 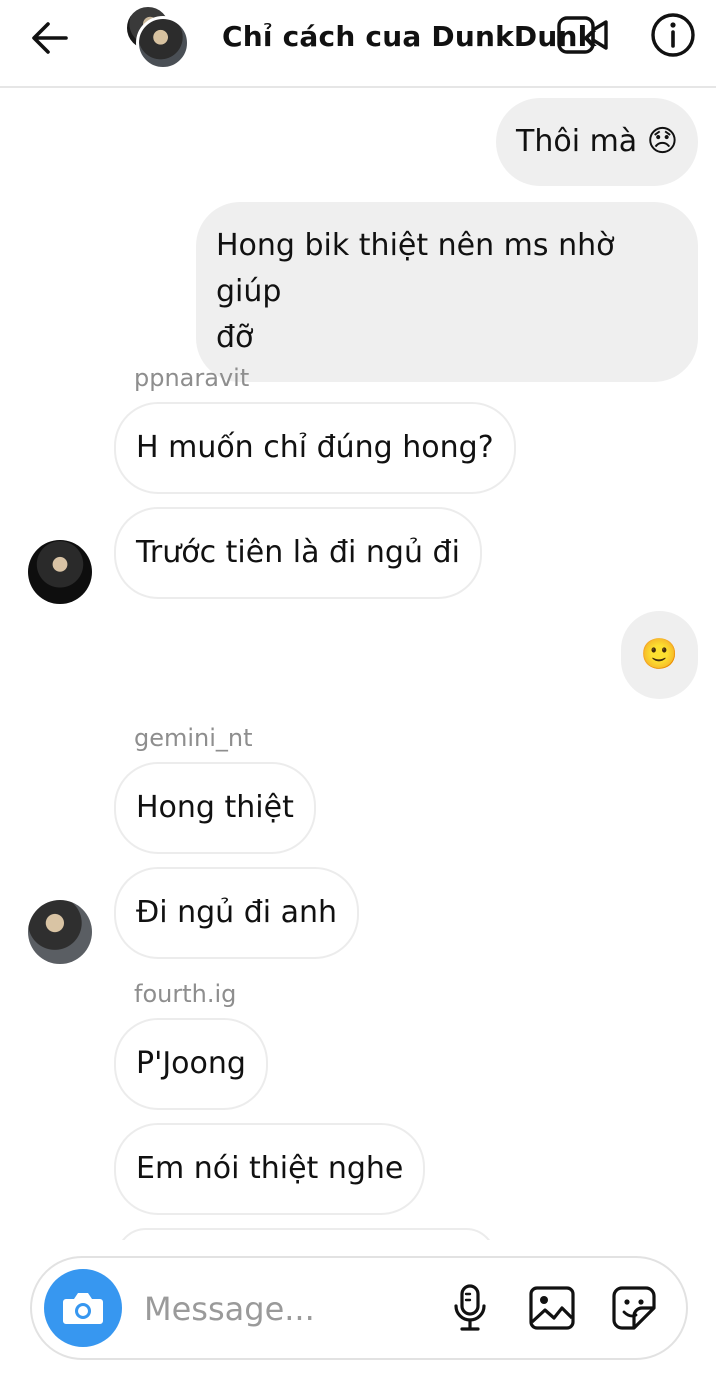 I want to click on sender-name: gemini_nt, so click(x=193, y=738).